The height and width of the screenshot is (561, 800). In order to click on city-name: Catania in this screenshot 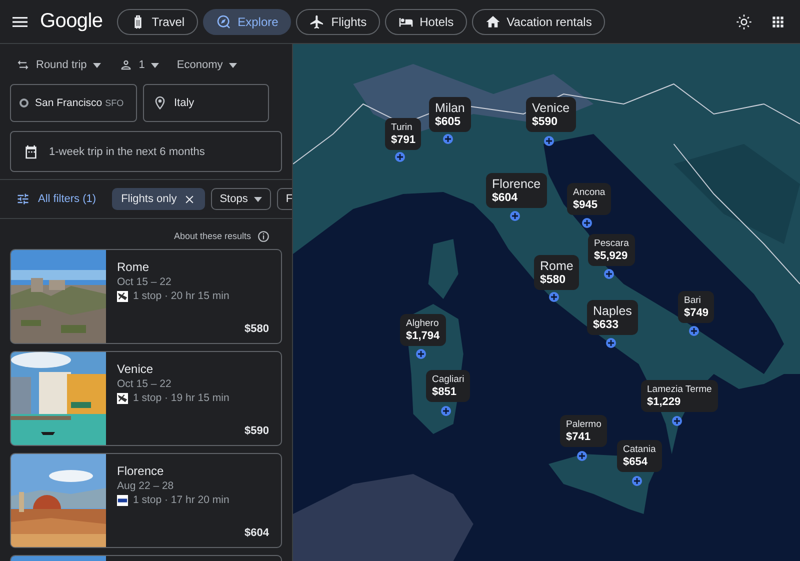, I will do `click(639, 449)`.